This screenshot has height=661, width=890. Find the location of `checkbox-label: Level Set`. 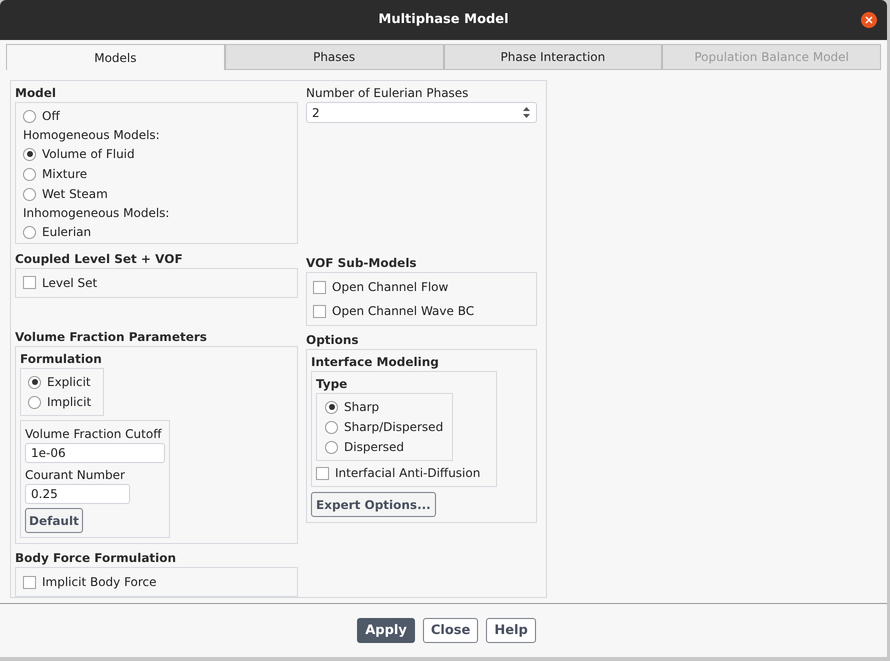

checkbox-label: Level Set is located at coordinates (70, 283).